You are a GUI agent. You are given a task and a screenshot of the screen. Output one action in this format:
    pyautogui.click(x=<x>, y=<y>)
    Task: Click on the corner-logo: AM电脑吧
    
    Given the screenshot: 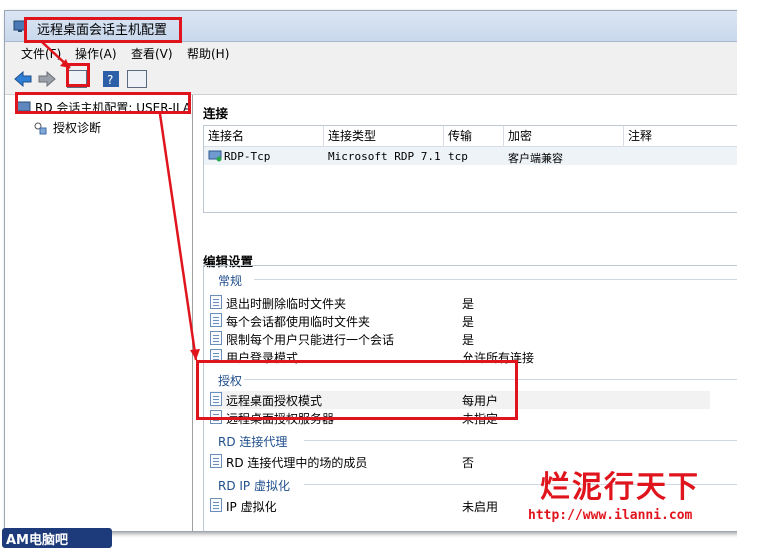 What is the action you would take?
    pyautogui.click(x=57, y=538)
    